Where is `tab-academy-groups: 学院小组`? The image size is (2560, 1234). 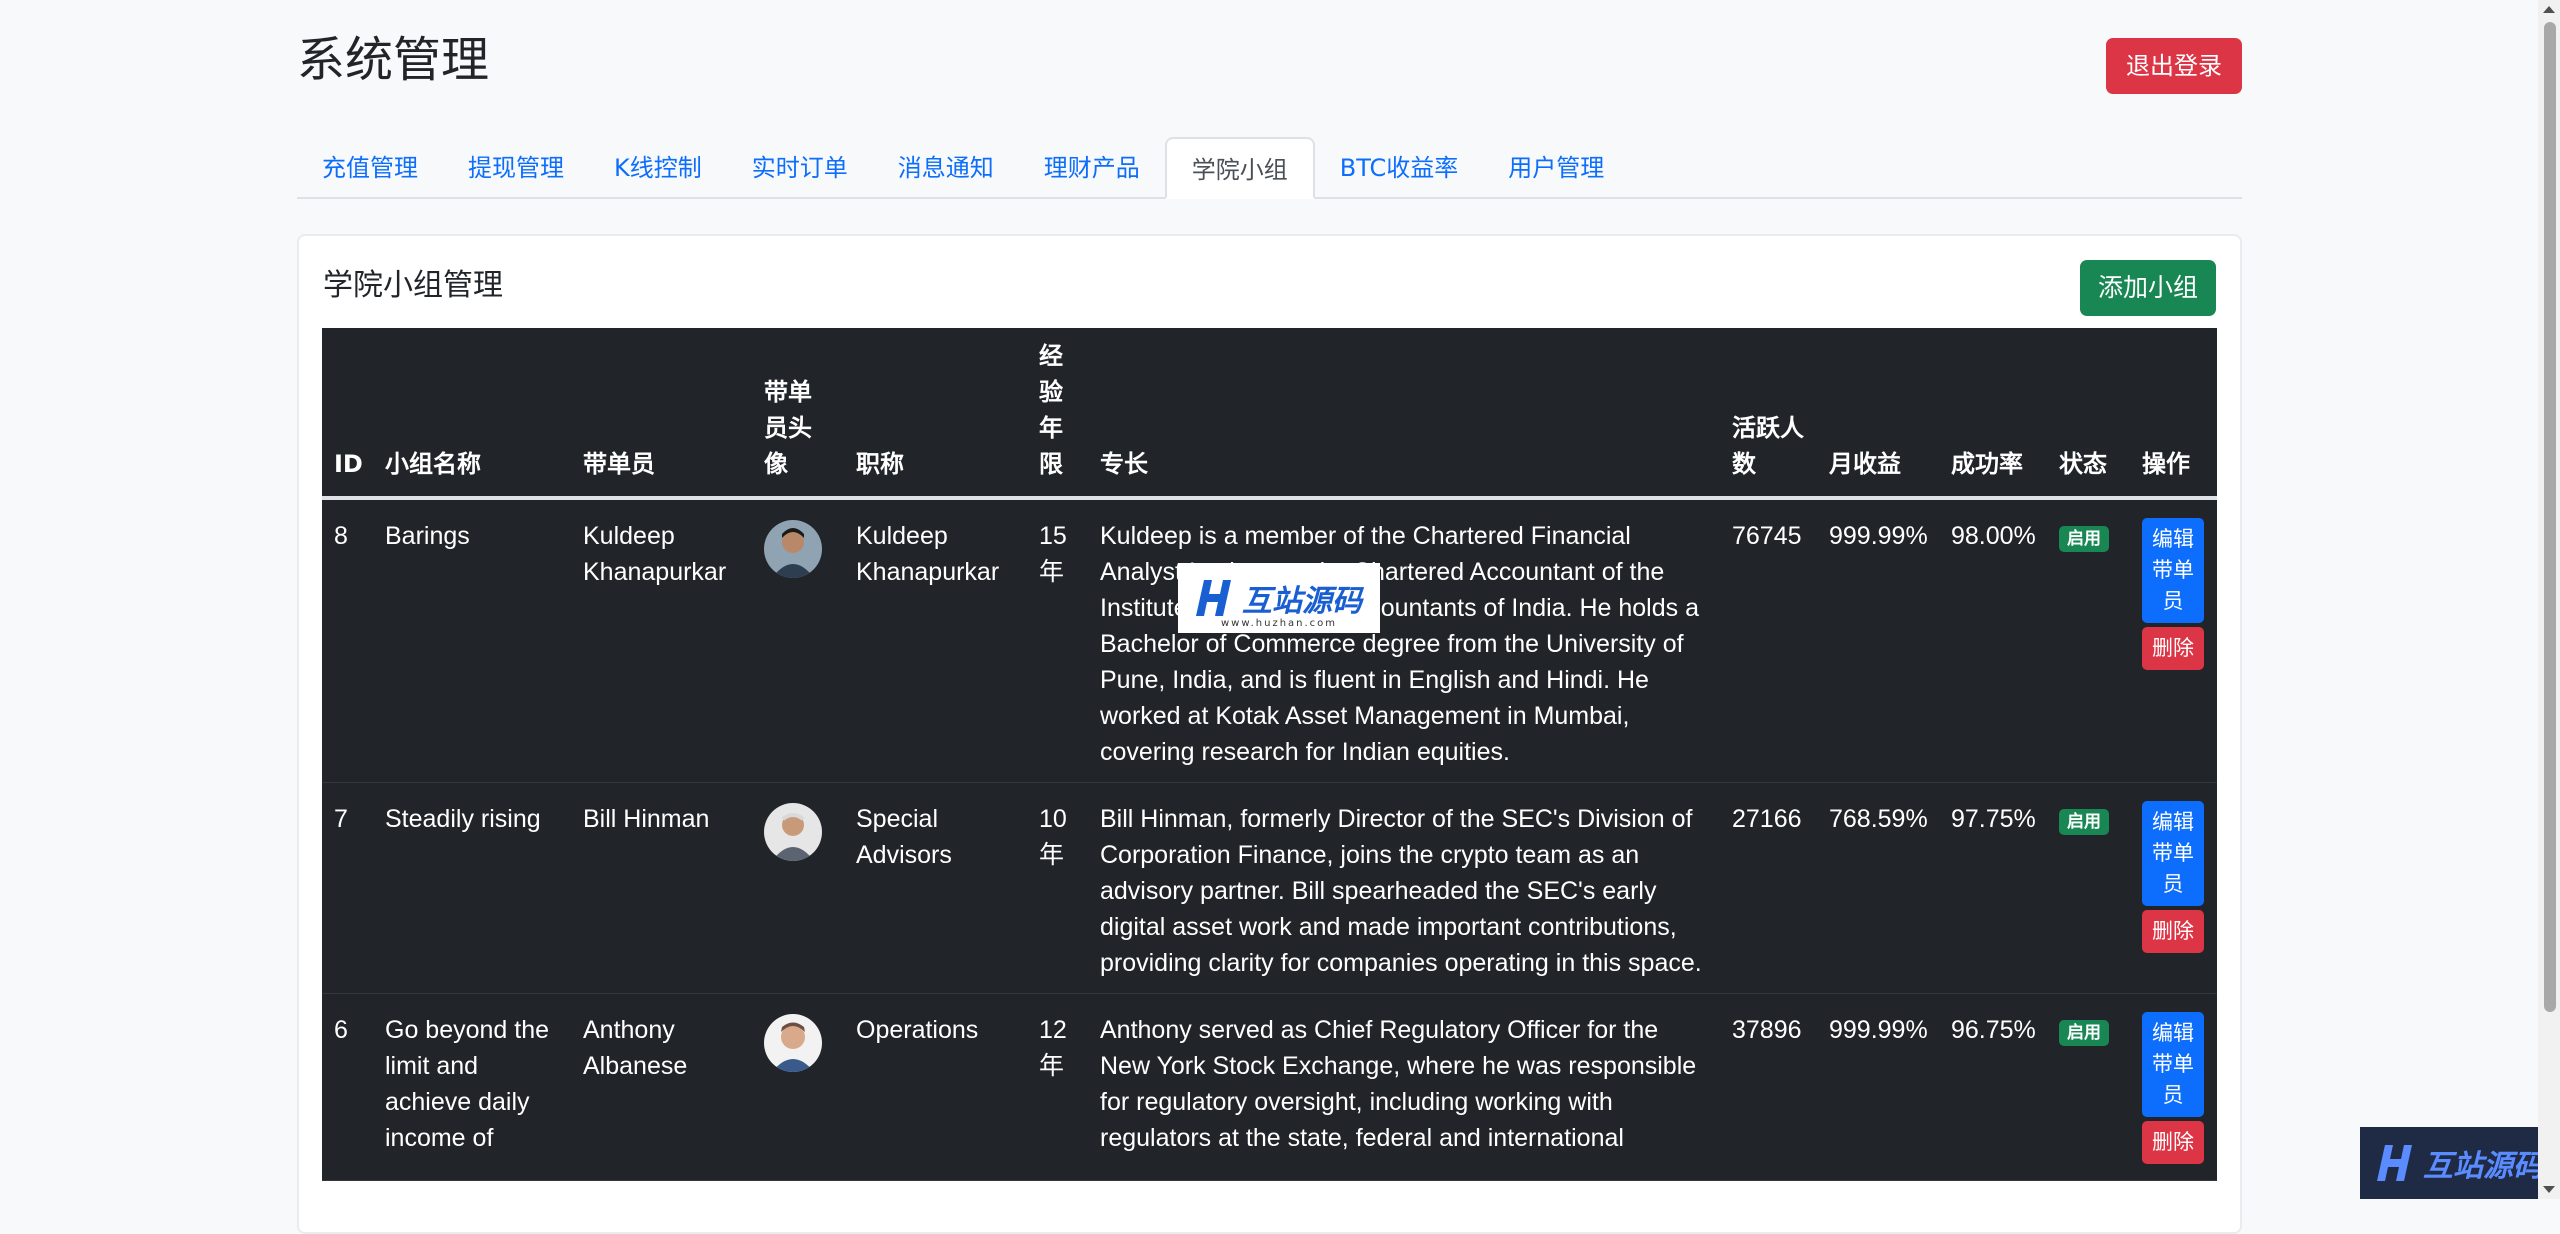 tab-academy-groups: 学院小组 is located at coordinates (1239, 168).